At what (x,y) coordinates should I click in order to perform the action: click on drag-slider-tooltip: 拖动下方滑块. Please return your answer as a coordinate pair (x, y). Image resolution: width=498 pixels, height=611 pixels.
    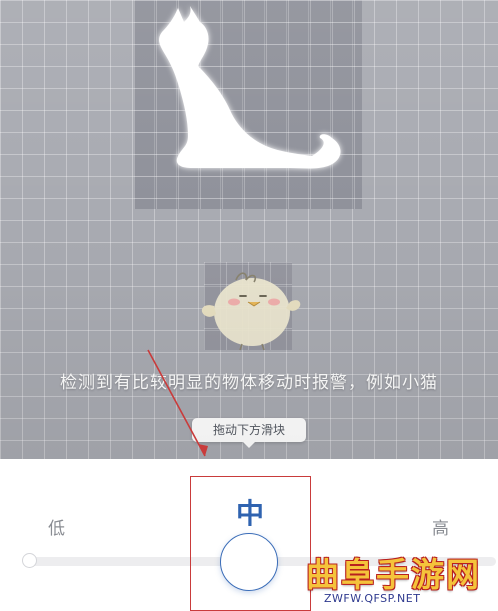
    Looking at the image, I should click on (249, 433).